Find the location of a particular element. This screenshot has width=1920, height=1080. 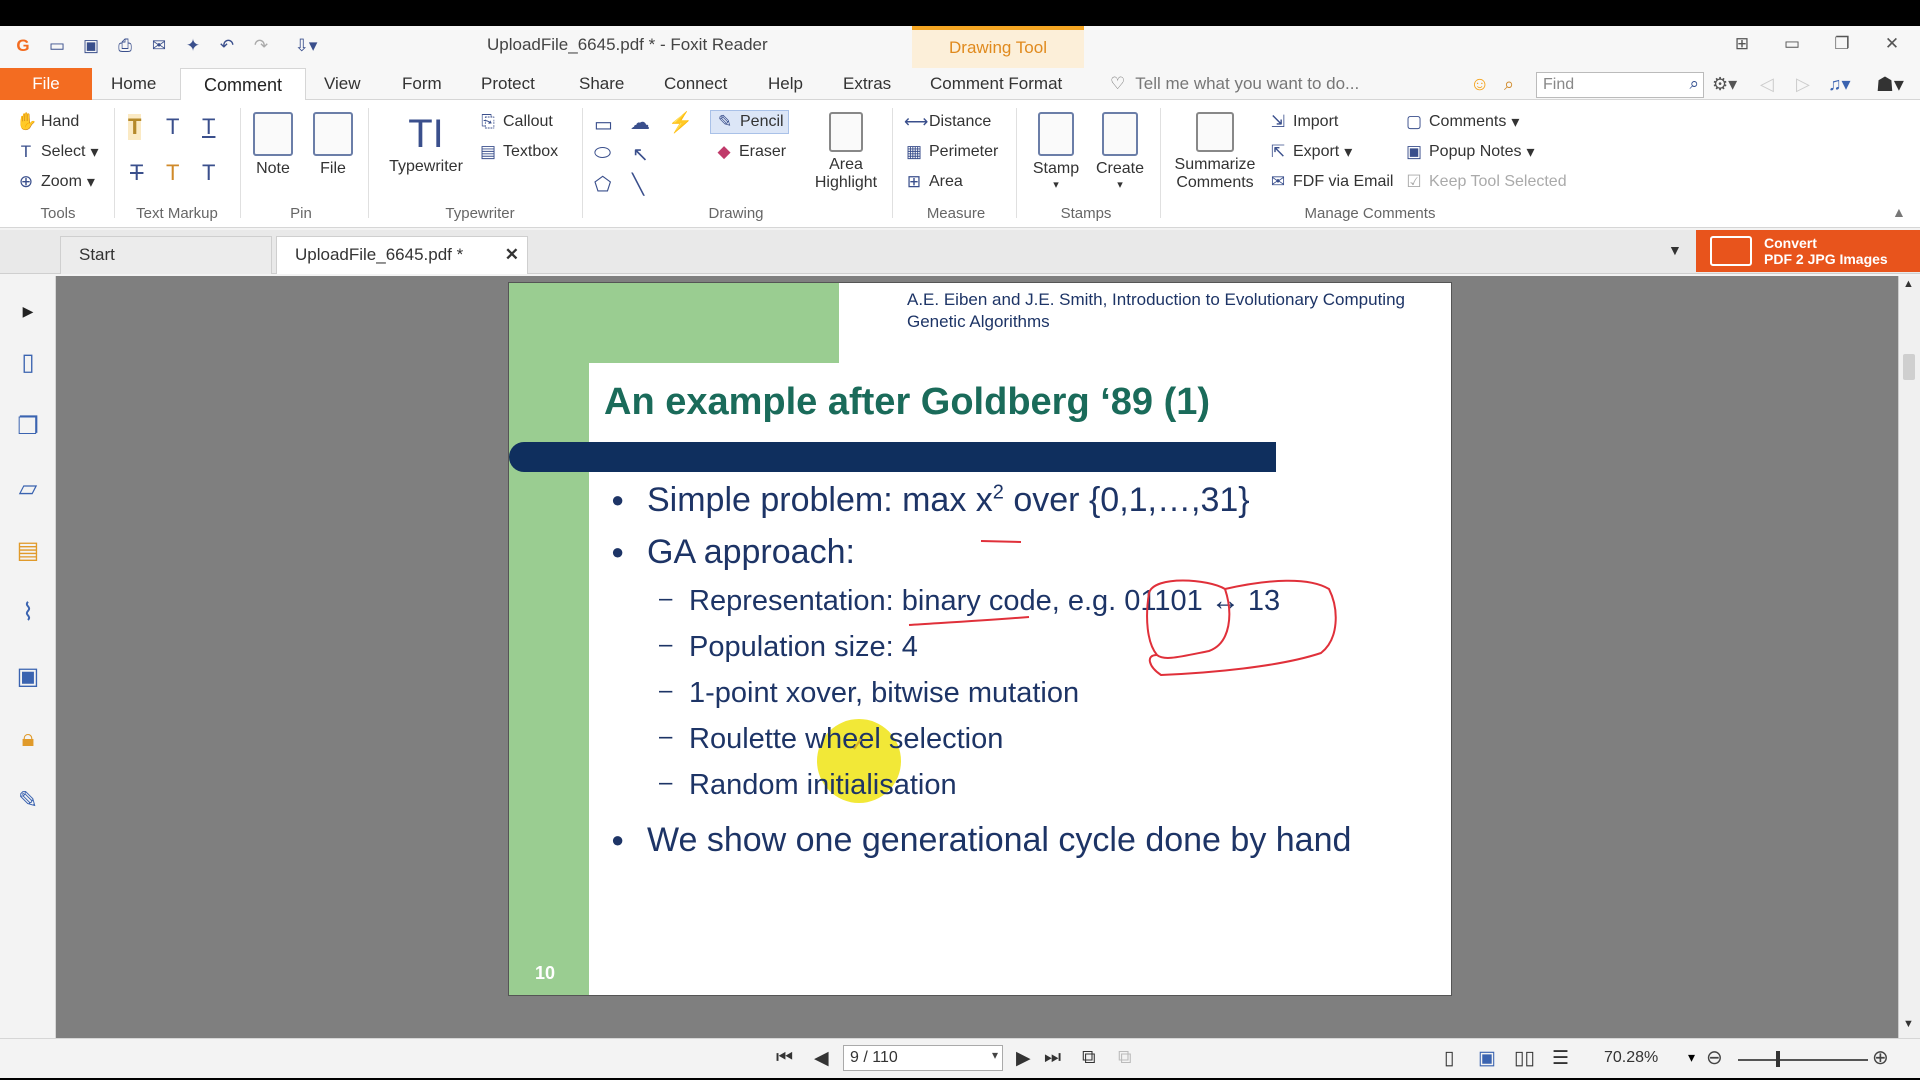

drawing-tool-context-tab: Drawing Tool is located at coordinates (998, 47).